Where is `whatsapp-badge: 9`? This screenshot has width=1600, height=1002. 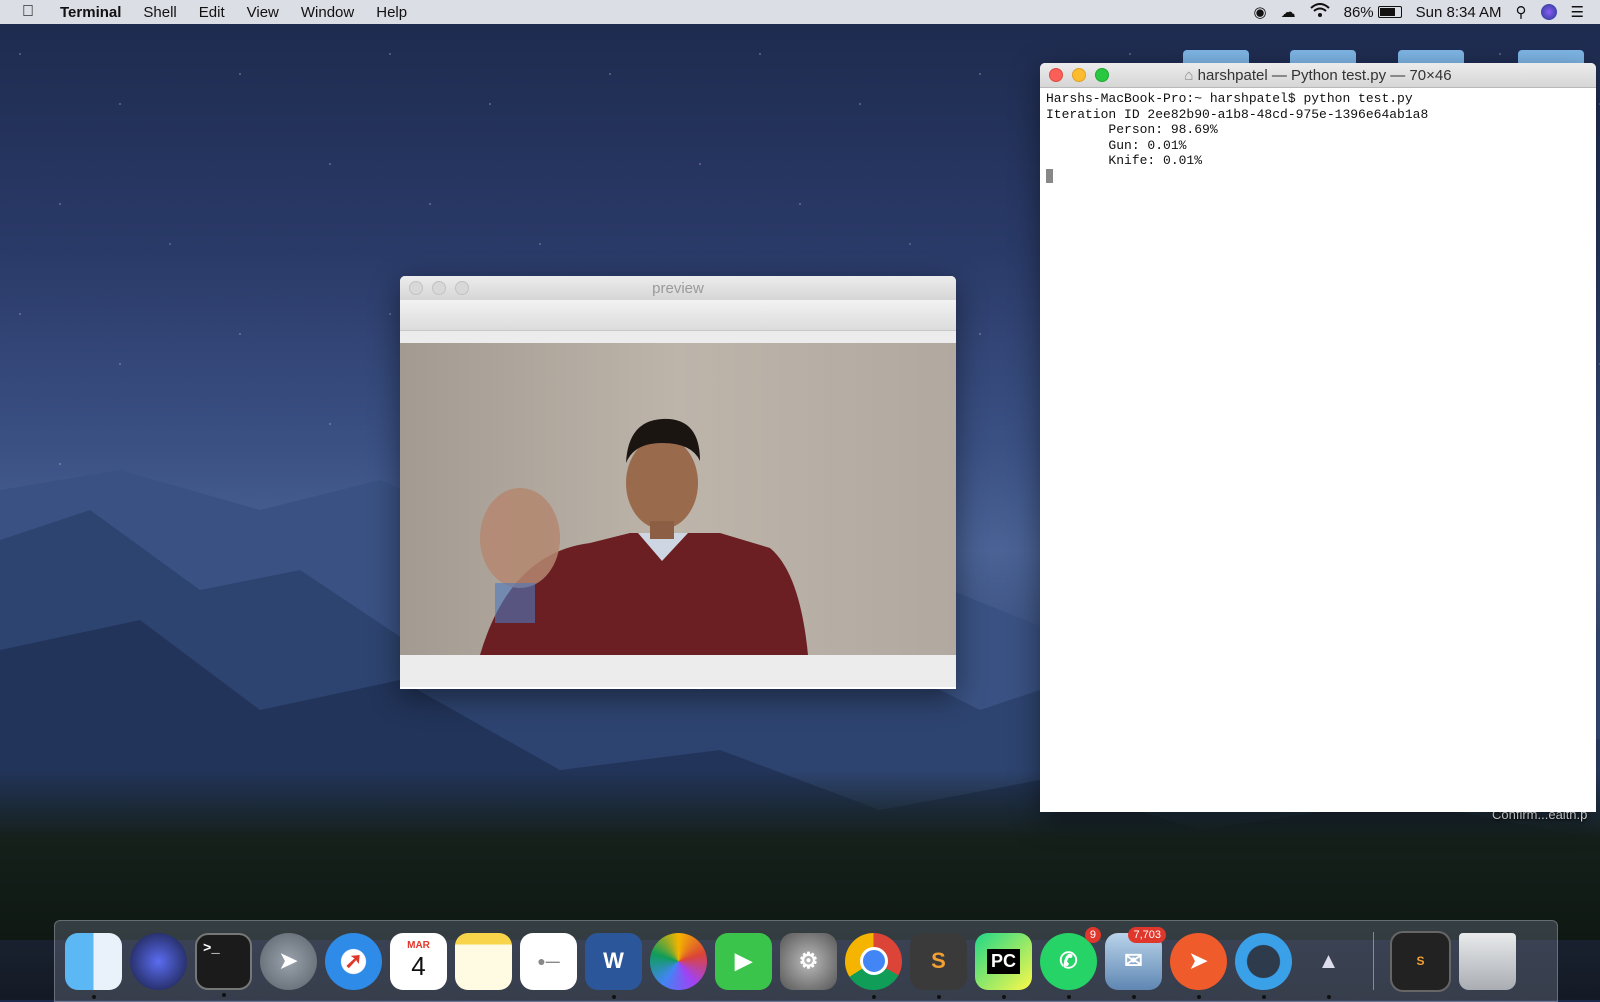
whatsapp-badge: 9 is located at coordinates (1092, 934).